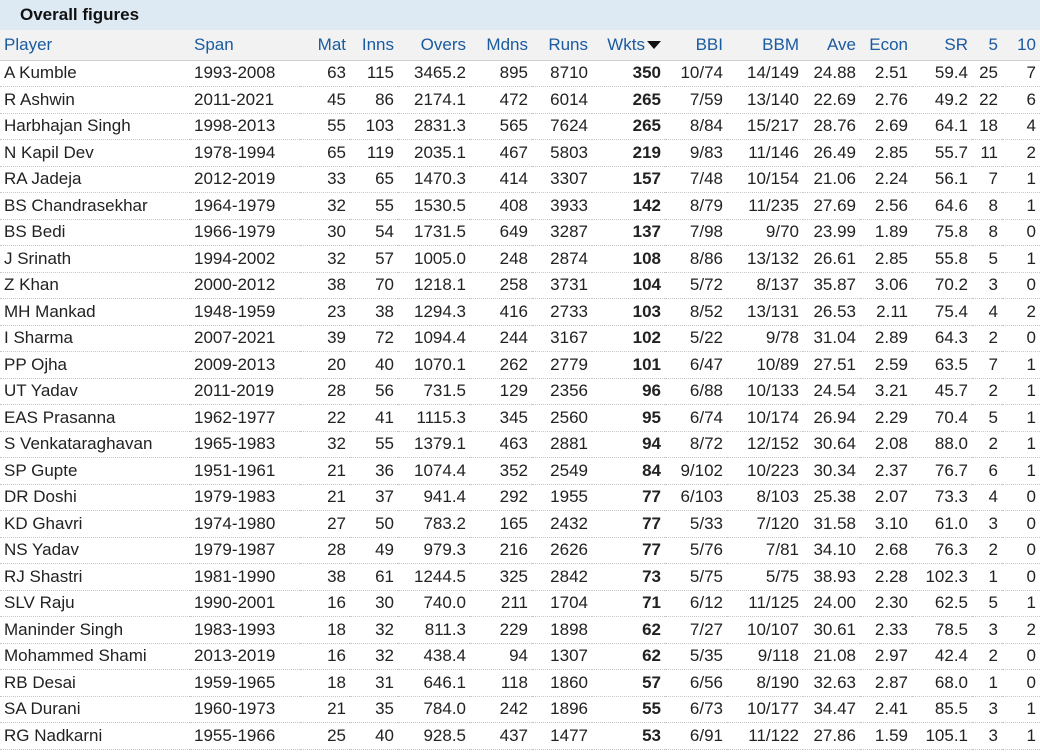 The height and width of the screenshot is (752, 1040). Describe the element at coordinates (374, 232) in the screenshot. I see `table-cell: 54` at that location.